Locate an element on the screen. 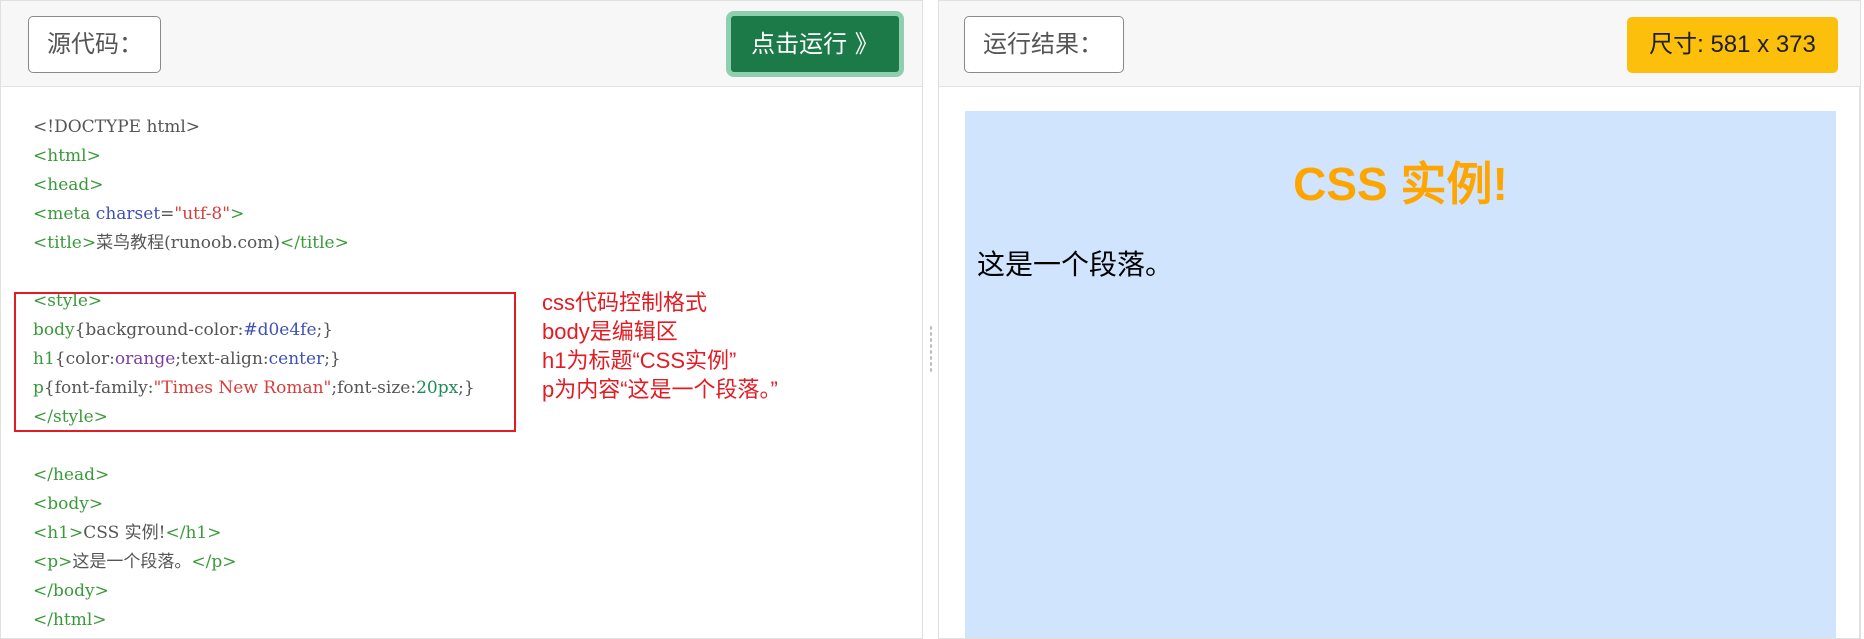 The image size is (1864, 639). code-token: <meta is located at coordinates (64, 214).